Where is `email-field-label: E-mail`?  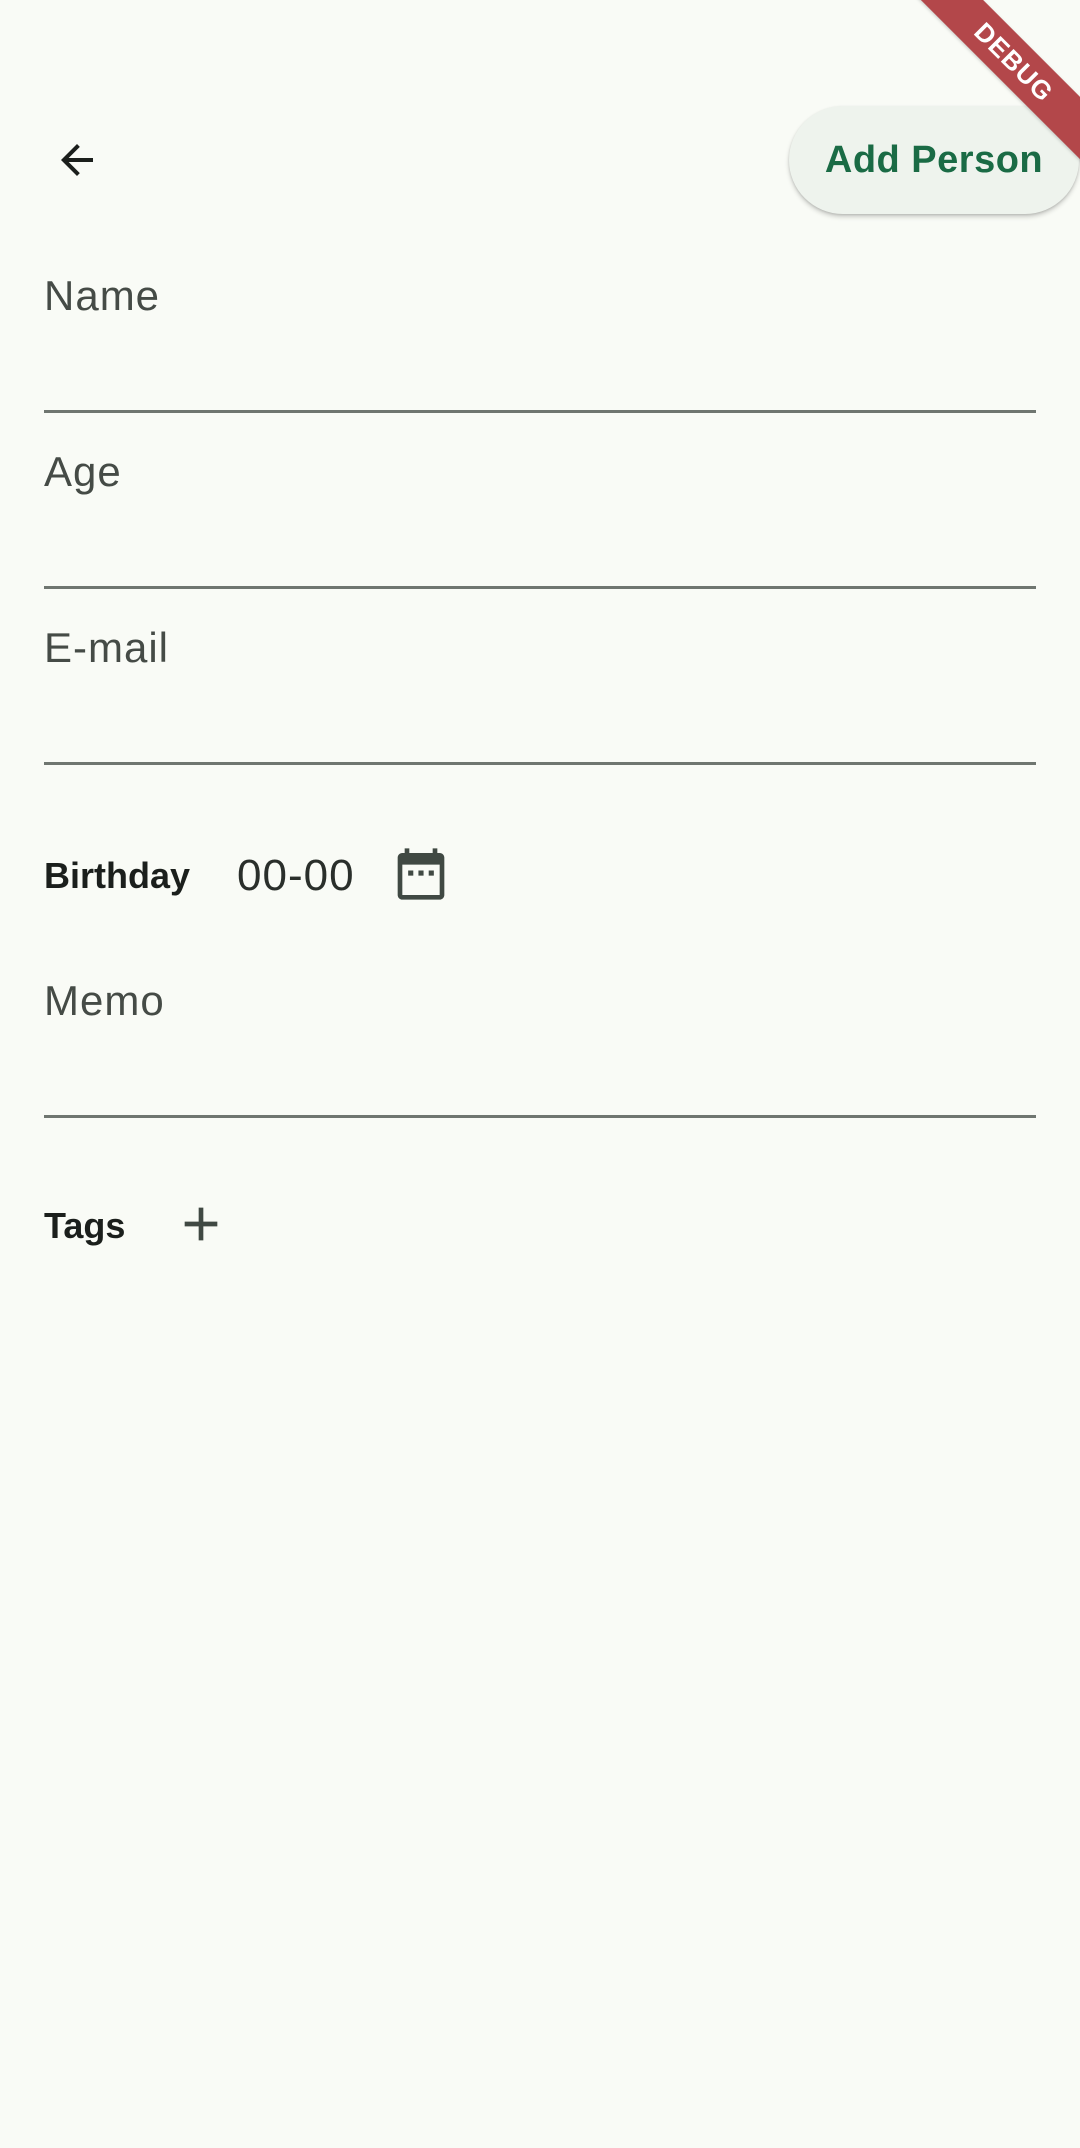
email-field-label: E-mail is located at coordinates (107, 647).